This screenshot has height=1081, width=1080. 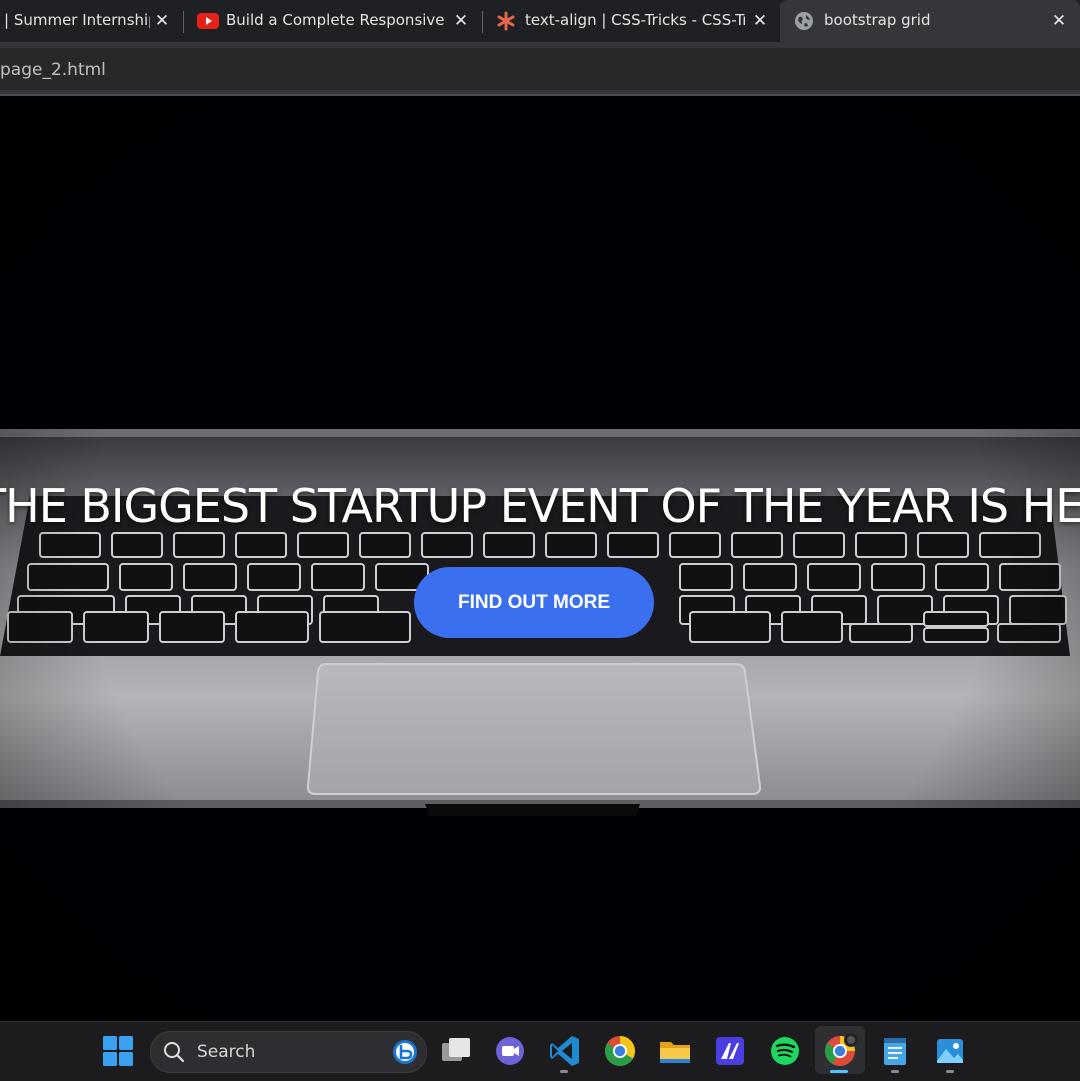 What do you see at coordinates (506, 21) in the screenshot?
I see `css-tricks-icon` at bounding box center [506, 21].